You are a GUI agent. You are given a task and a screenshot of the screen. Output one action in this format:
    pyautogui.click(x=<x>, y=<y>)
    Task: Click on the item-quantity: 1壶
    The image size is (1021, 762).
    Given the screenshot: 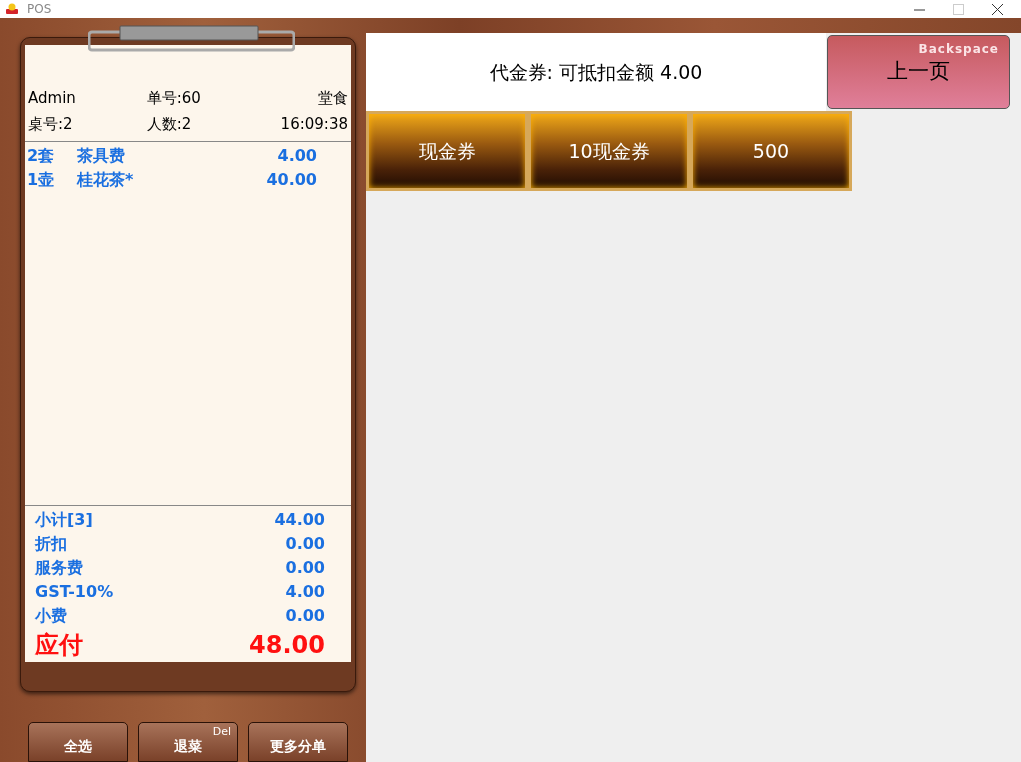 What is the action you would take?
    pyautogui.click(x=41, y=180)
    